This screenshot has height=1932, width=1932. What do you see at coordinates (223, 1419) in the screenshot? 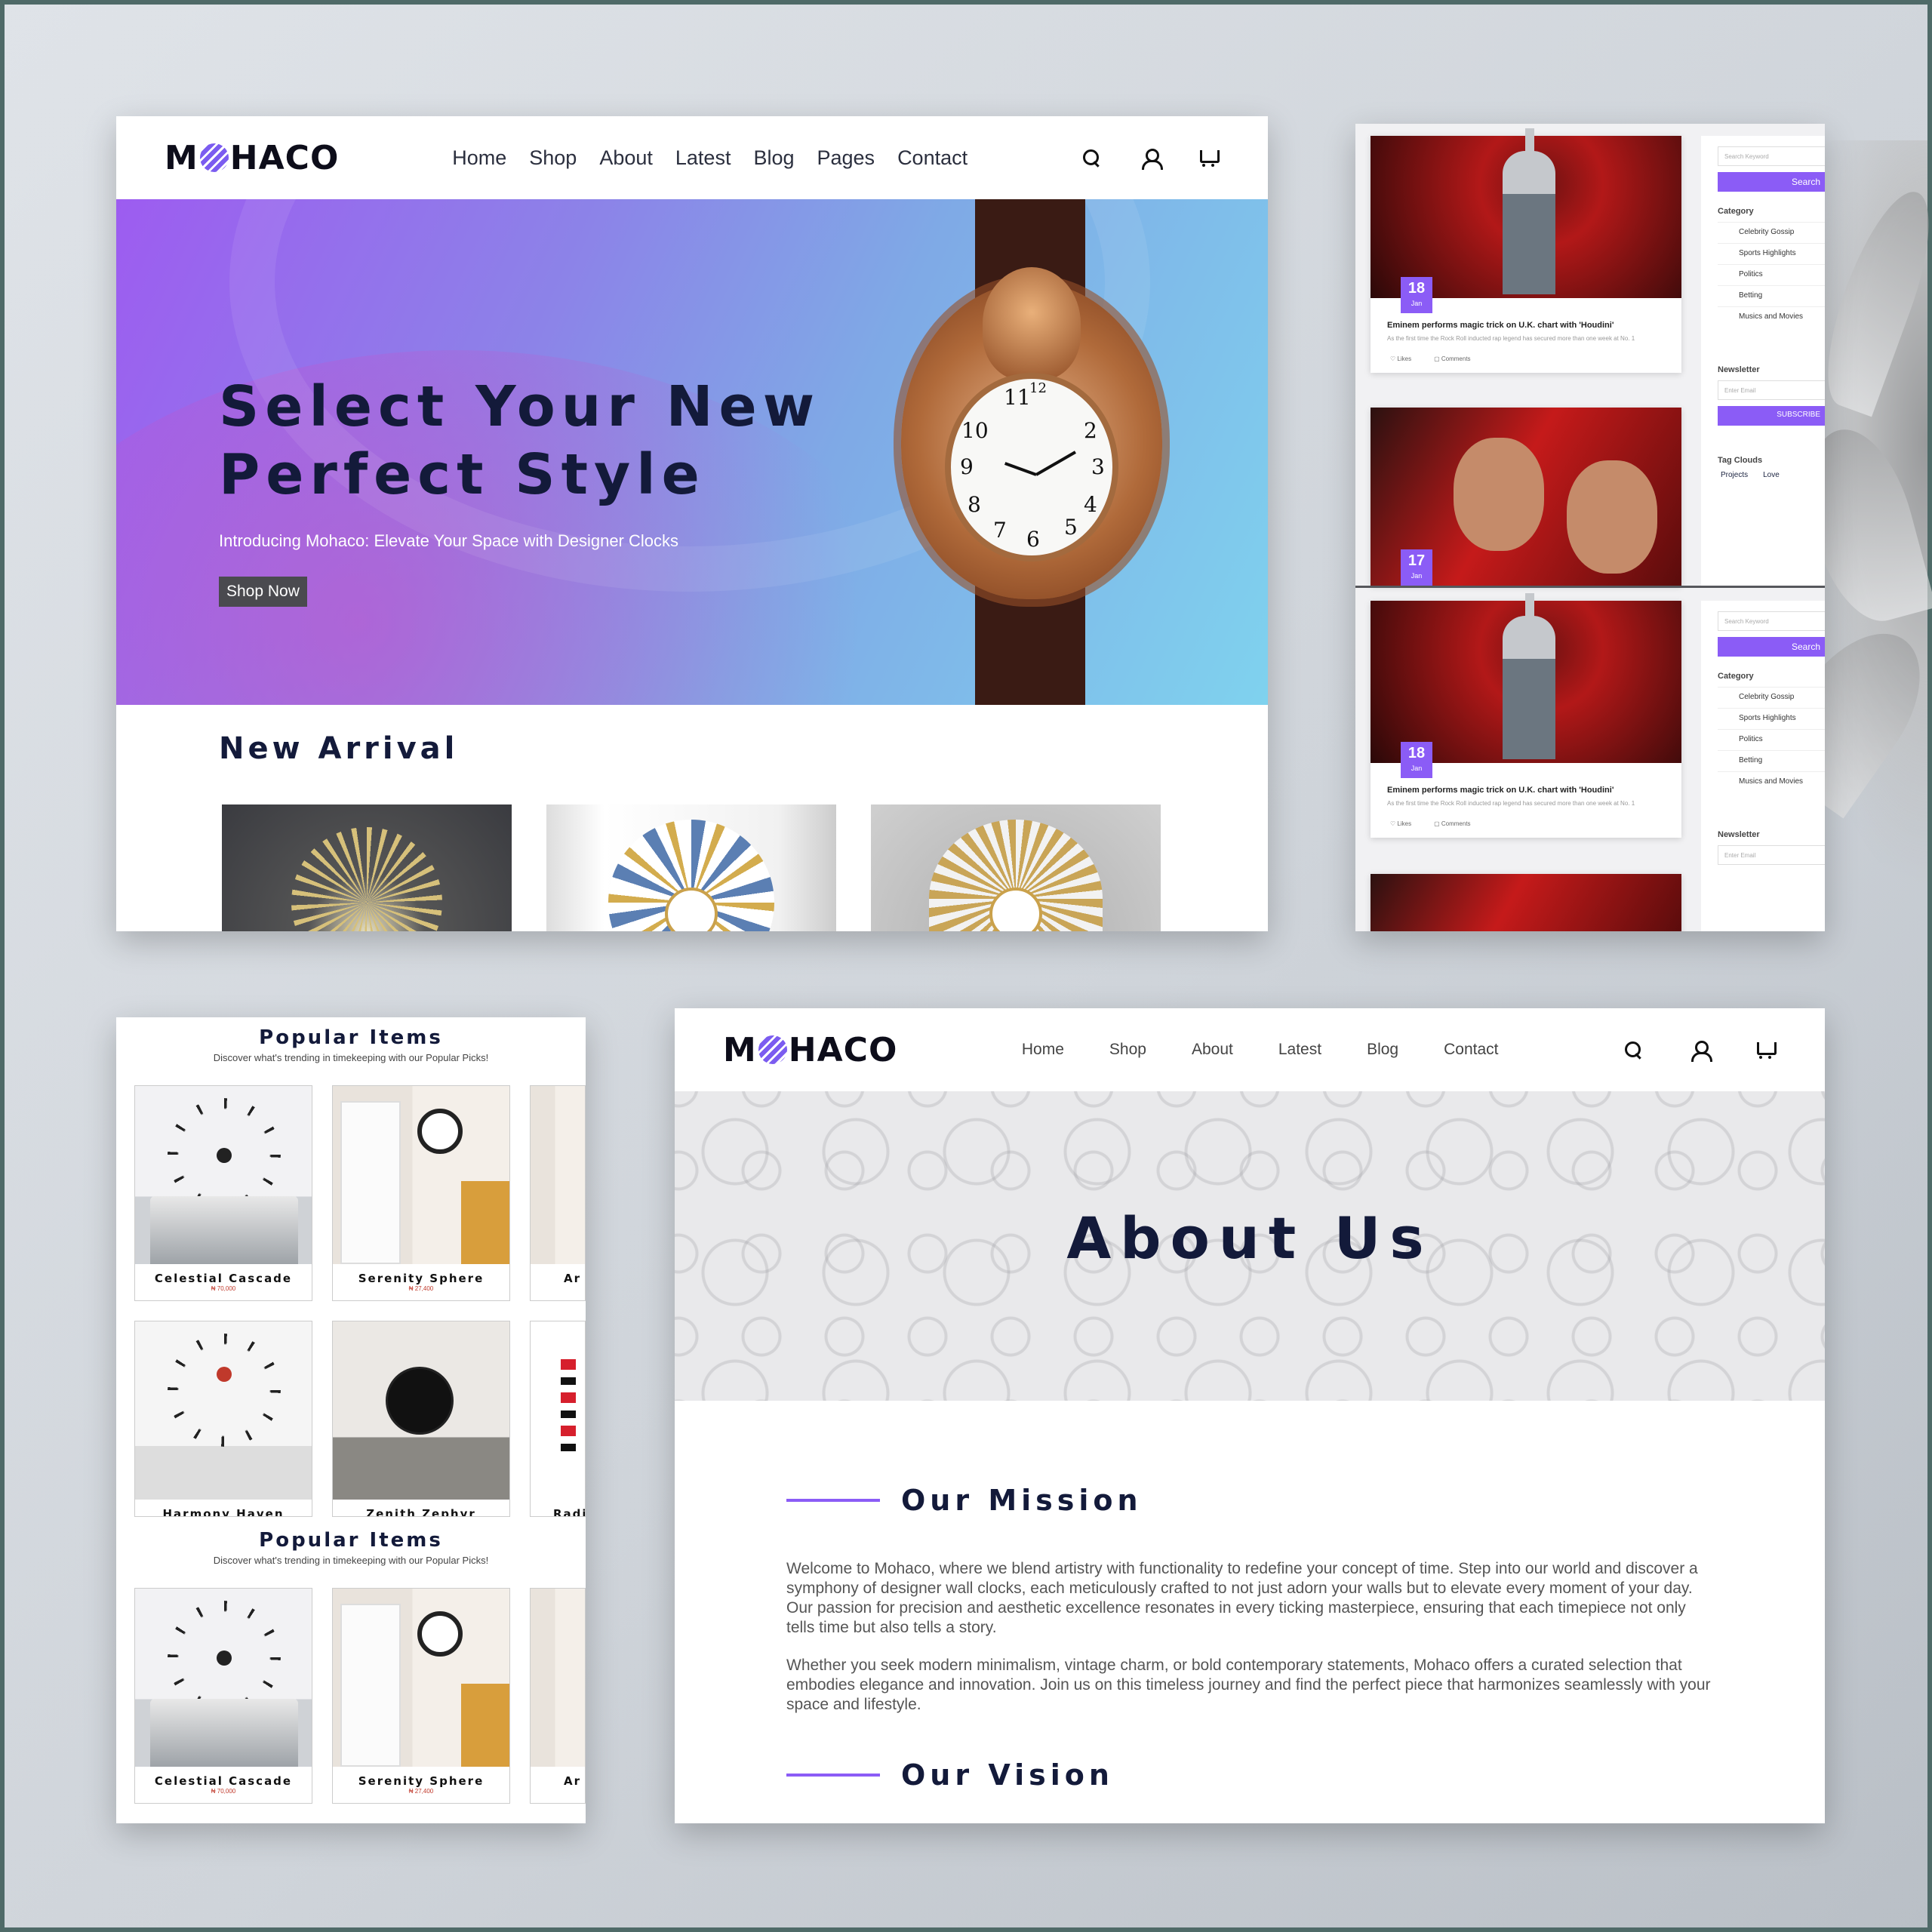
I see `product-card: Harmony Haven` at bounding box center [223, 1419].